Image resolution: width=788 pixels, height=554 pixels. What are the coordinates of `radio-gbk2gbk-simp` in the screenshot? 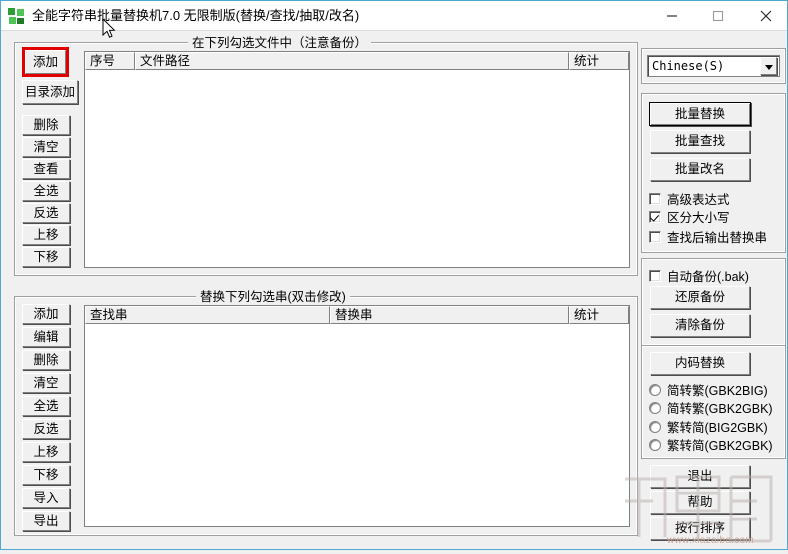 It's located at (655, 407).